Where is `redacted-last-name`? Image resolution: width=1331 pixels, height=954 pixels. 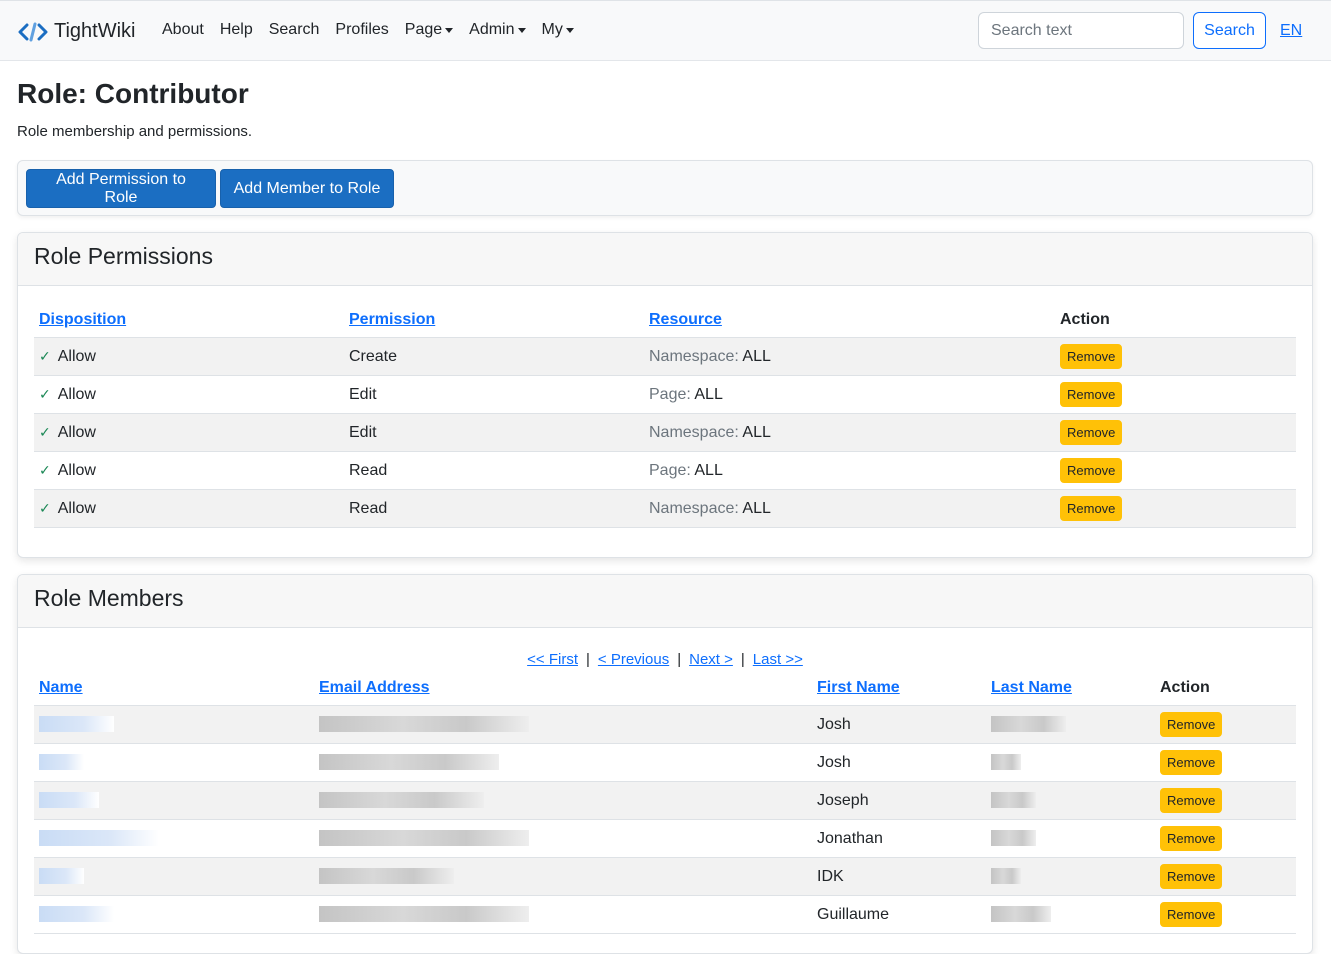 redacted-last-name is located at coordinates (1028, 724).